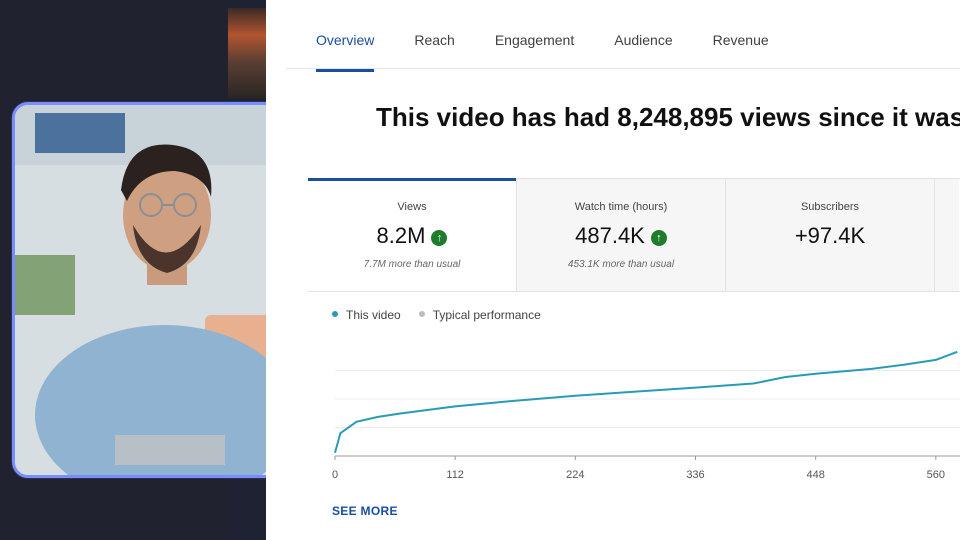 The width and height of the screenshot is (960, 540). I want to click on metric-card-partial, so click(946, 235).